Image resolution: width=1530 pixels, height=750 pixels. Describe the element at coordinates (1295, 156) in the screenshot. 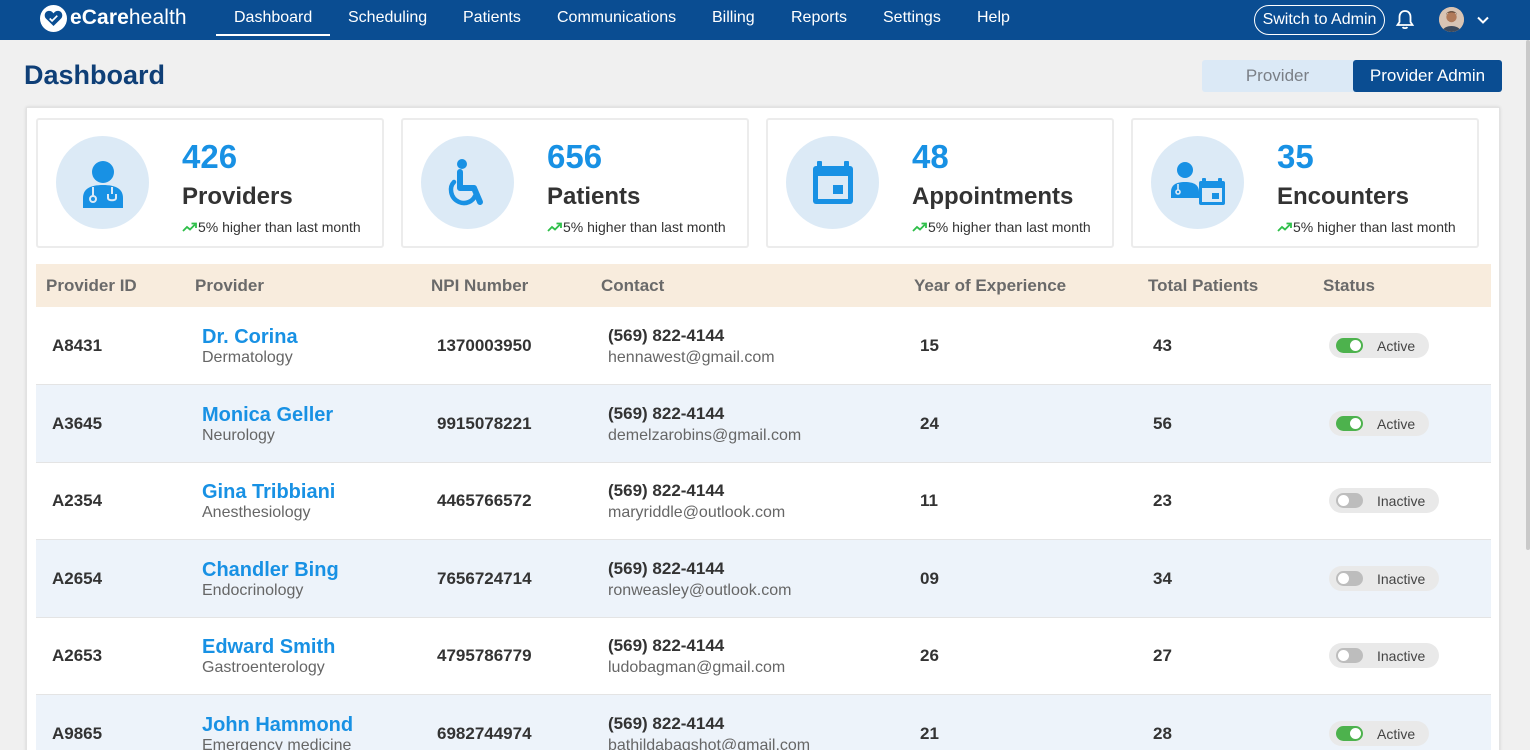

I see `stat-value: 35` at that location.